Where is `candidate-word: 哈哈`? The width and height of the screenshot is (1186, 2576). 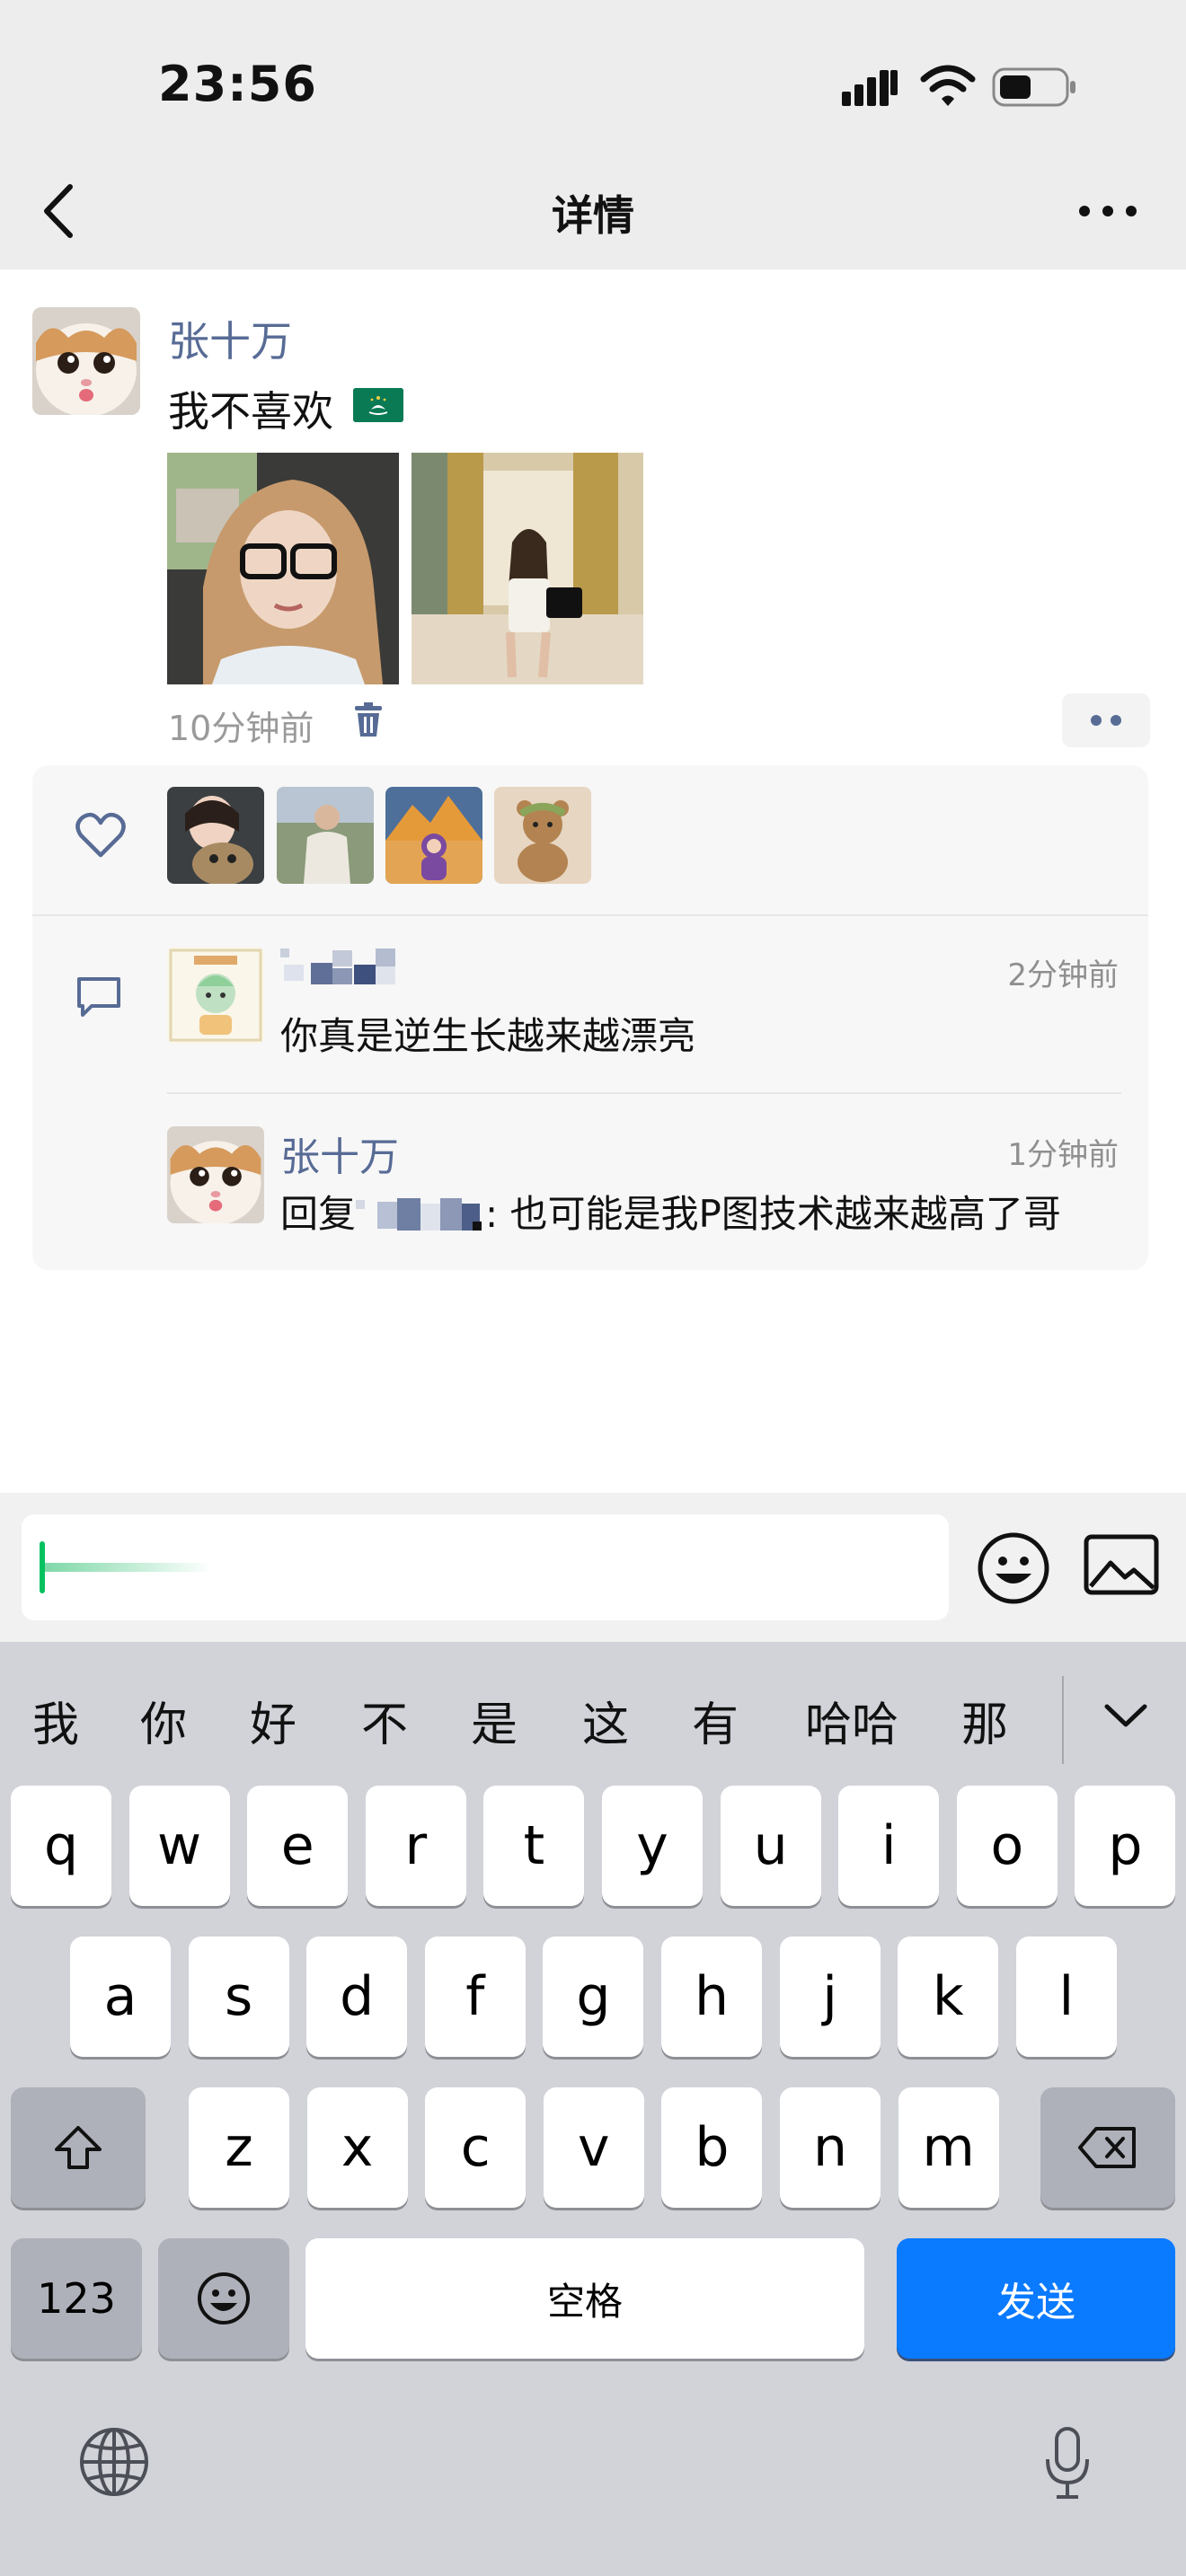 candidate-word: 哈哈 is located at coordinates (851, 1720).